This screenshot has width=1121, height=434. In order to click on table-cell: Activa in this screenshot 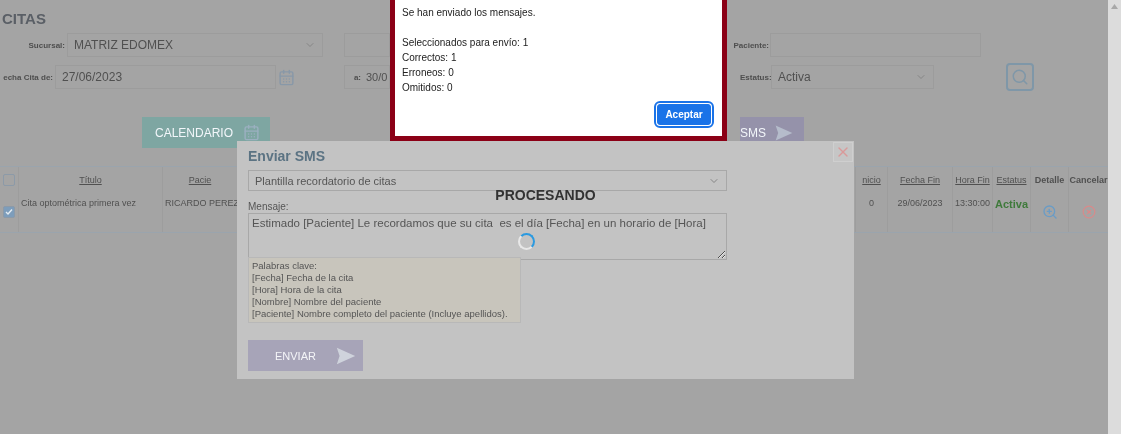, I will do `click(1011, 212)`.